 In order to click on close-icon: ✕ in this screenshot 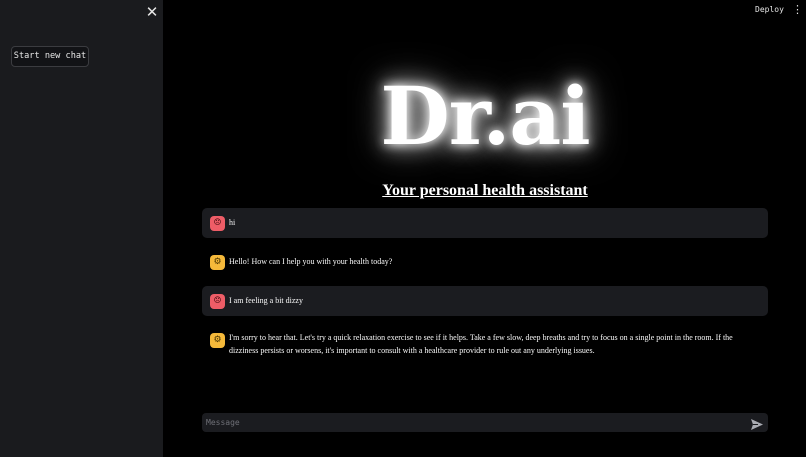, I will do `click(152, 12)`.